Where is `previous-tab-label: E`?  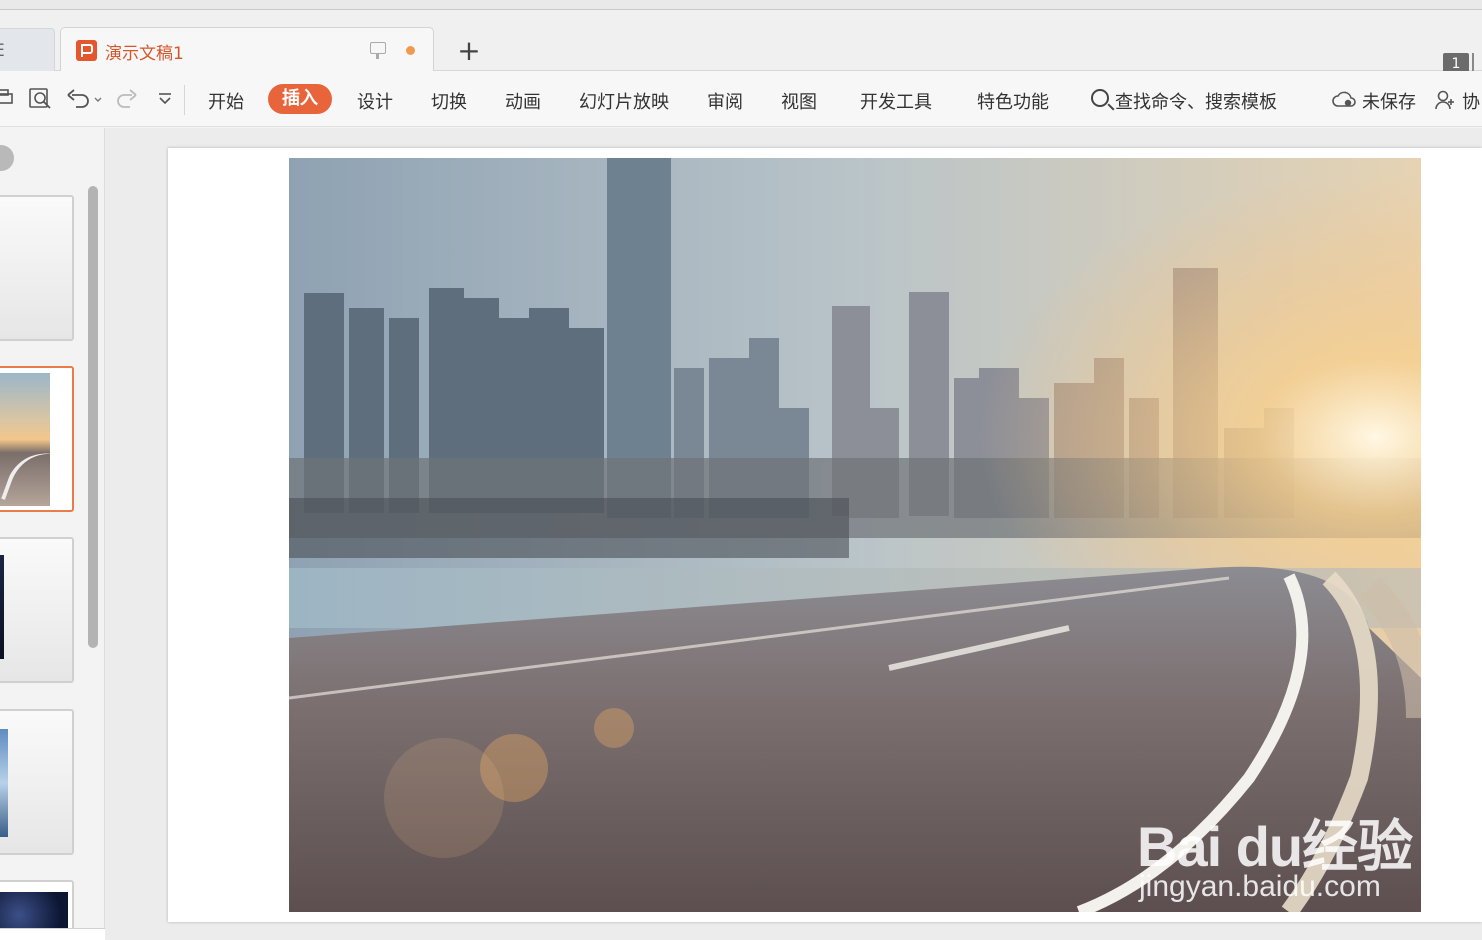 previous-tab-label: E is located at coordinates (2, 51).